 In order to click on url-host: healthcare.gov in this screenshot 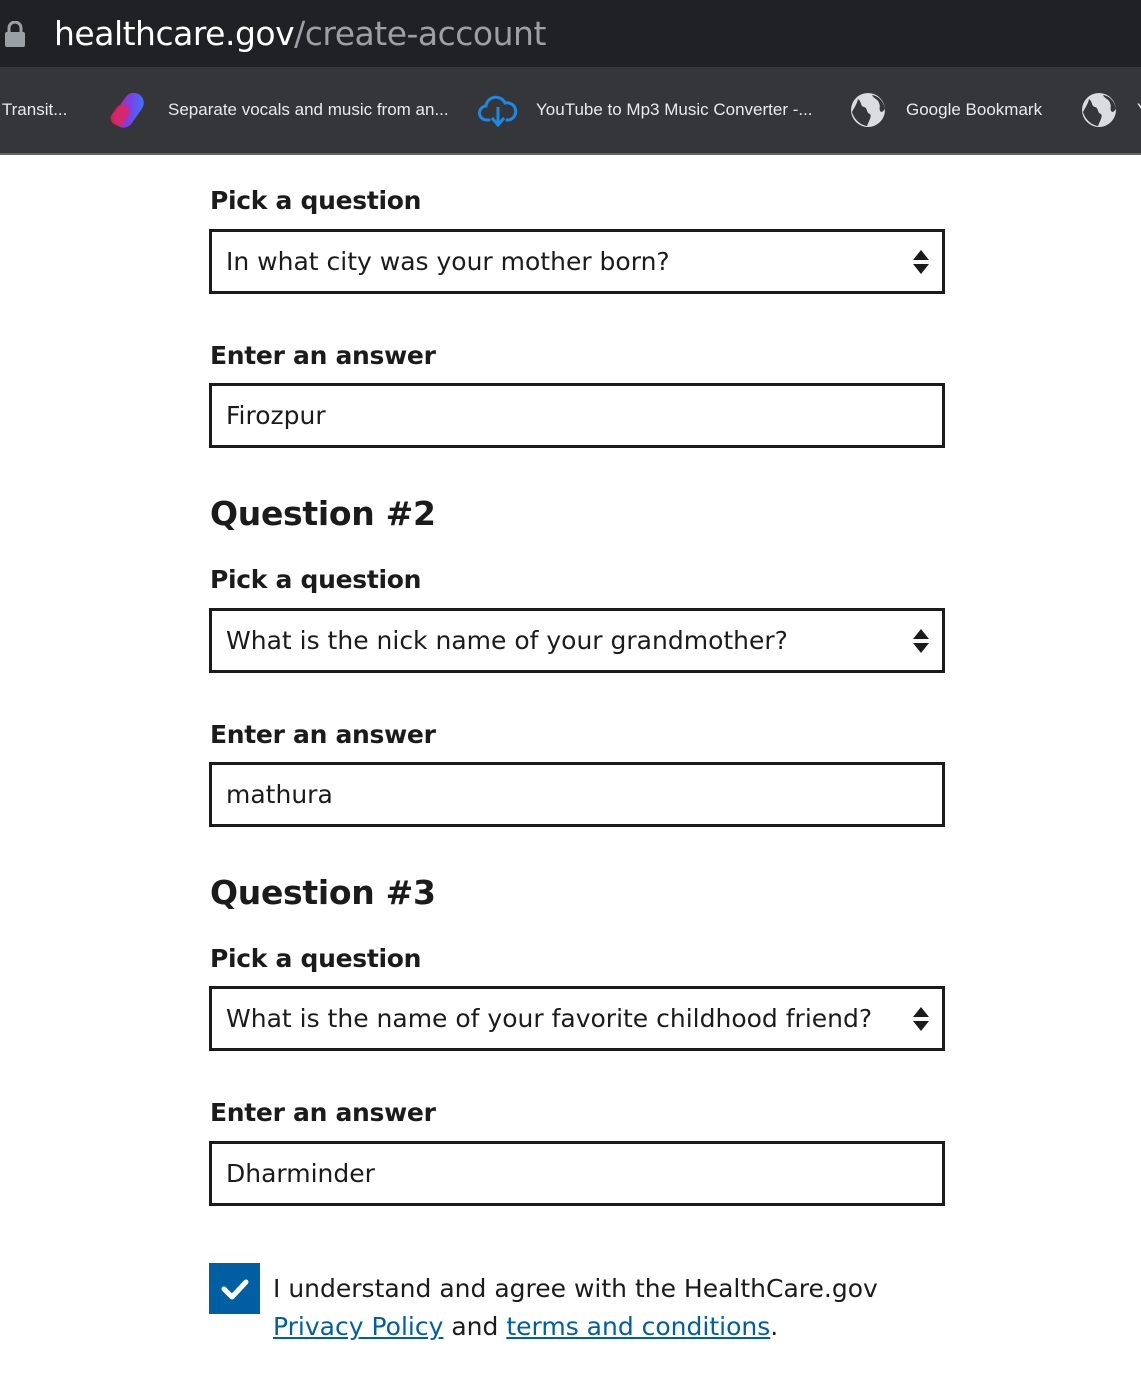, I will do `click(174, 33)`.